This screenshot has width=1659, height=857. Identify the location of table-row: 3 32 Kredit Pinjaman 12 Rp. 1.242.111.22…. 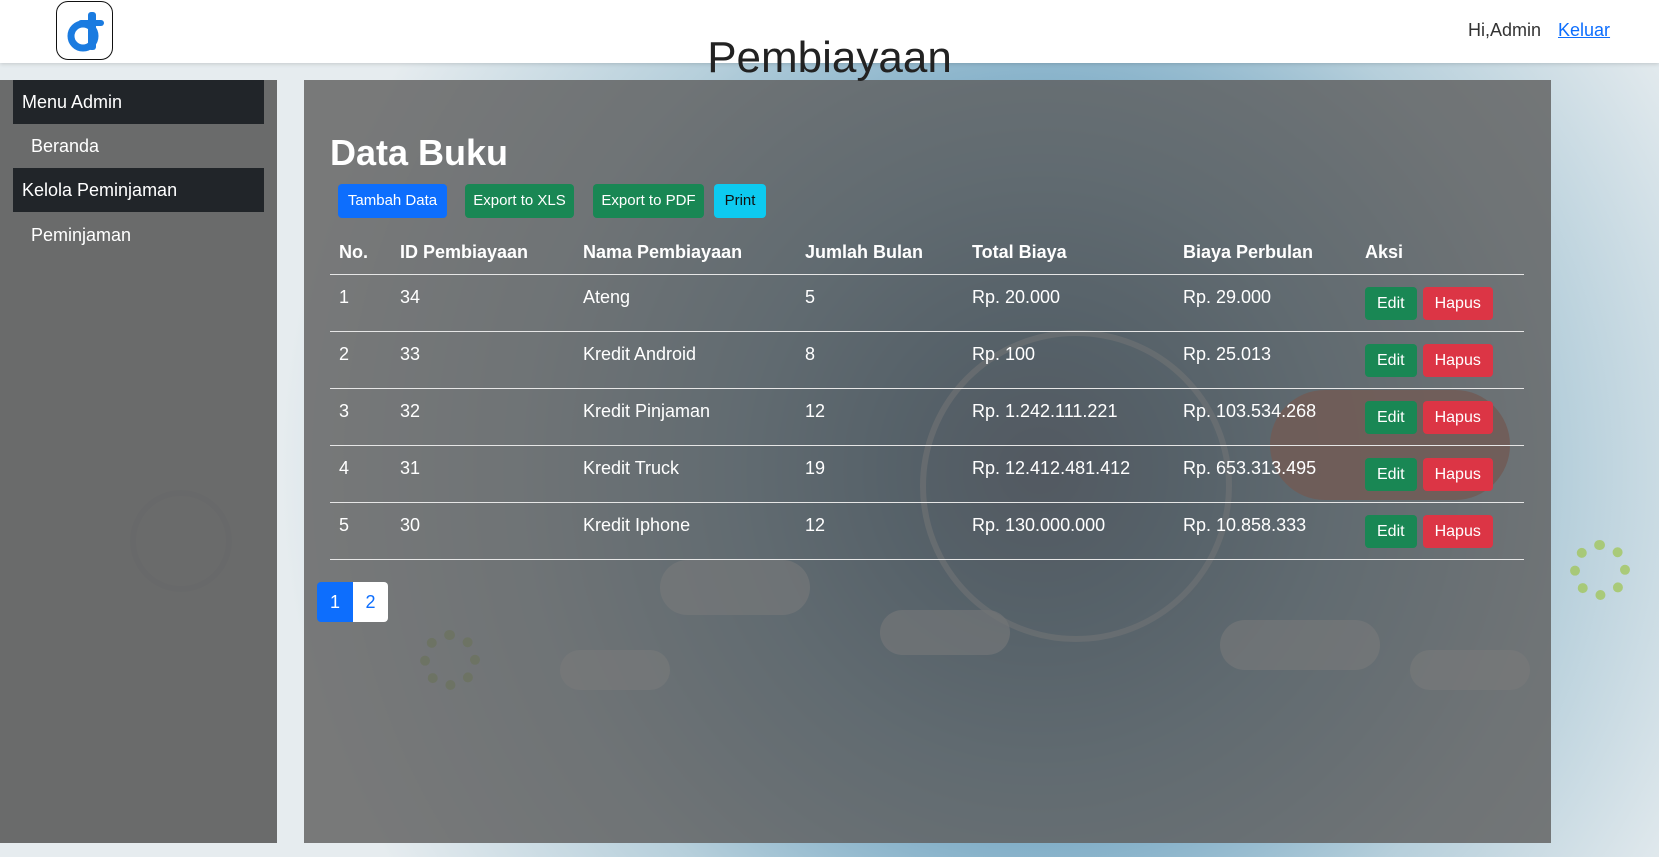
(927, 417).